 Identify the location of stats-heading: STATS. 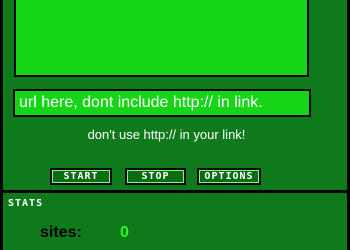
(26, 203).